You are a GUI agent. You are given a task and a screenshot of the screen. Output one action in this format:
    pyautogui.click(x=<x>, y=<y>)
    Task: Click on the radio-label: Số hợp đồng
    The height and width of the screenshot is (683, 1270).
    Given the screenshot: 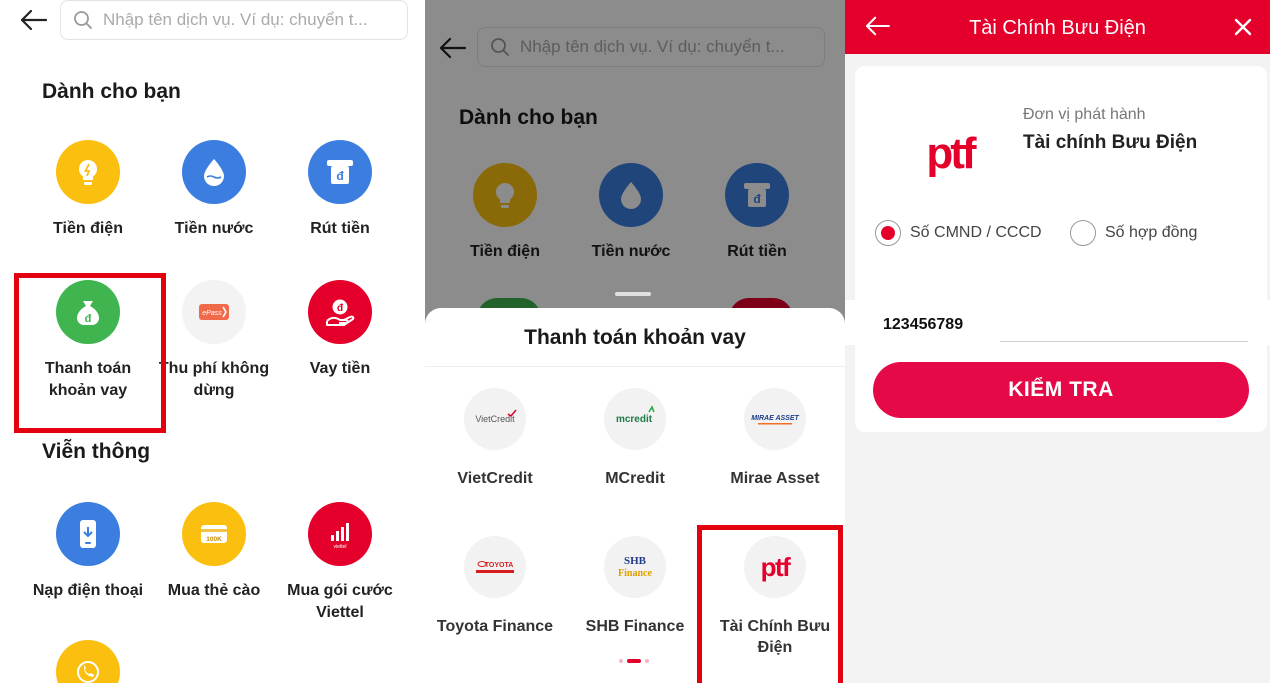 What is the action you would take?
    pyautogui.click(x=1151, y=232)
    